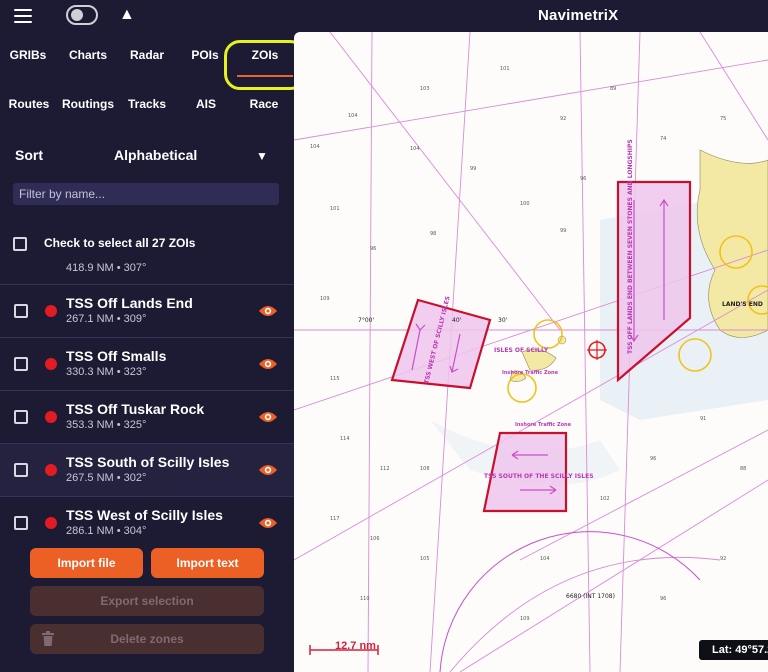  What do you see at coordinates (366, 320) in the screenshot?
I see `map-label-lat-tick: 7°00'` at bounding box center [366, 320].